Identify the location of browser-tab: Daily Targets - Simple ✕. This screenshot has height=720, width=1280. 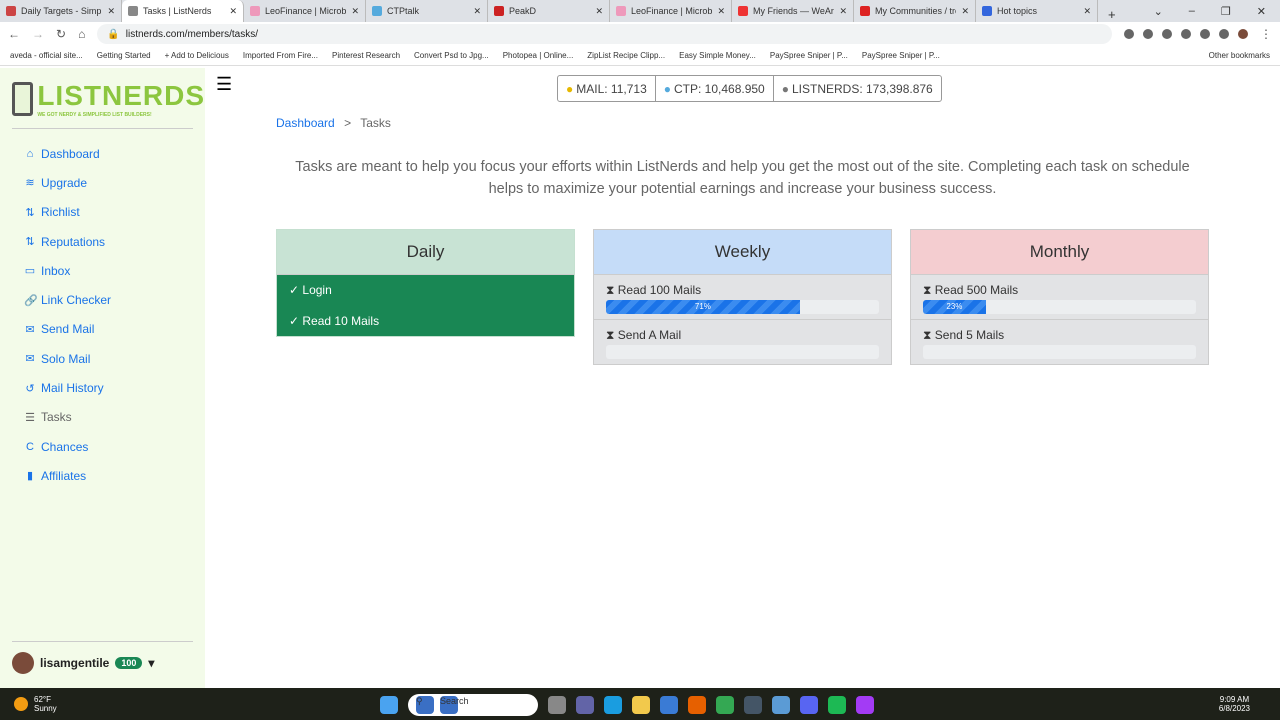
(61, 11).